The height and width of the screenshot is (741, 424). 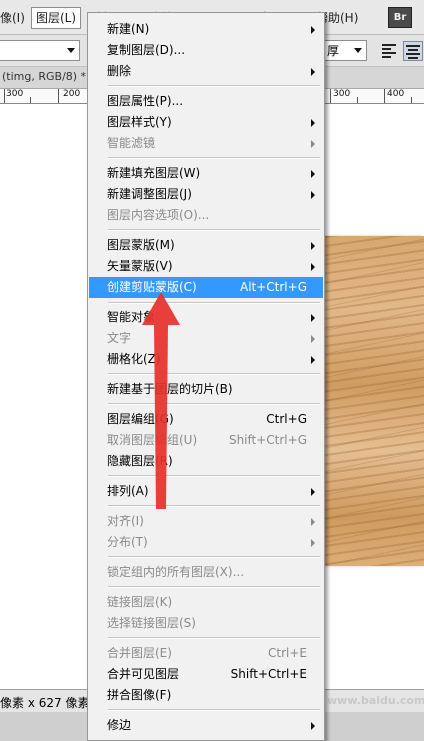 What do you see at coordinates (151, 623) in the screenshot?
I see `menu-item-label: 选择链接图层(S)` at bounding box center [151, 623].